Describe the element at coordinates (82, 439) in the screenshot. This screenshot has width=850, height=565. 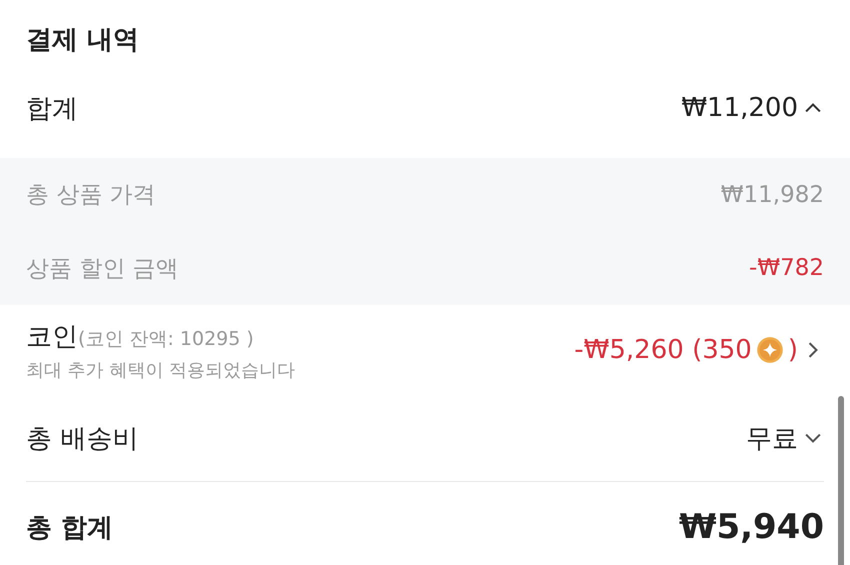
I see `shipping-label: 총 배송비` at that location.